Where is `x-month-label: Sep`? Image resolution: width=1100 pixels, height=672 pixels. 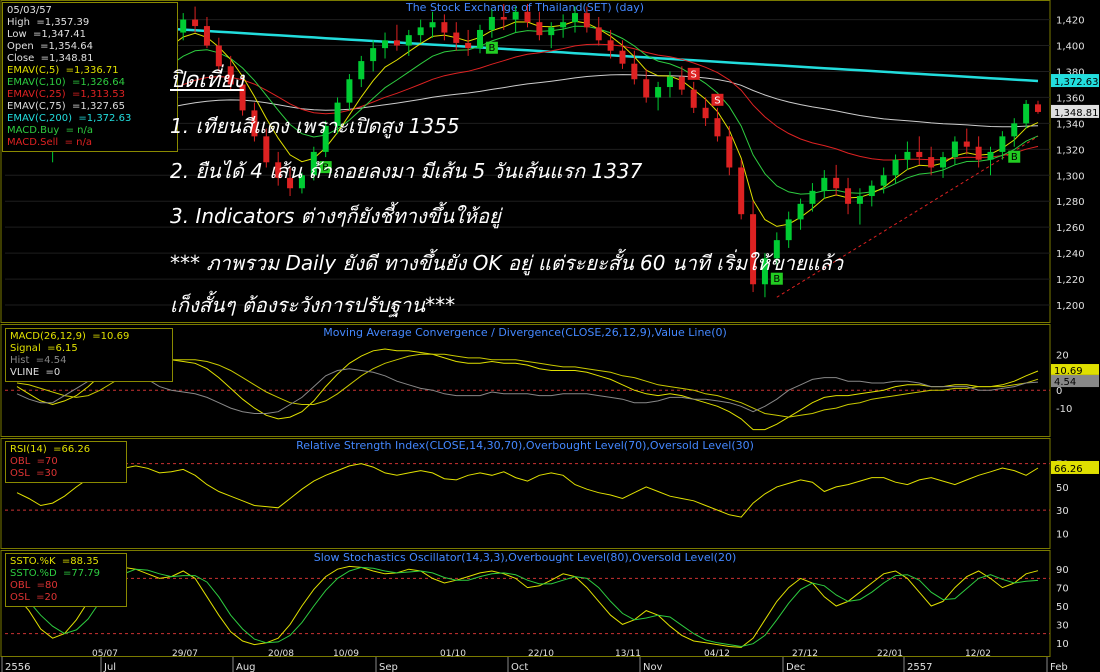 x-month-label: Sep is located at coordinates (388, 667).